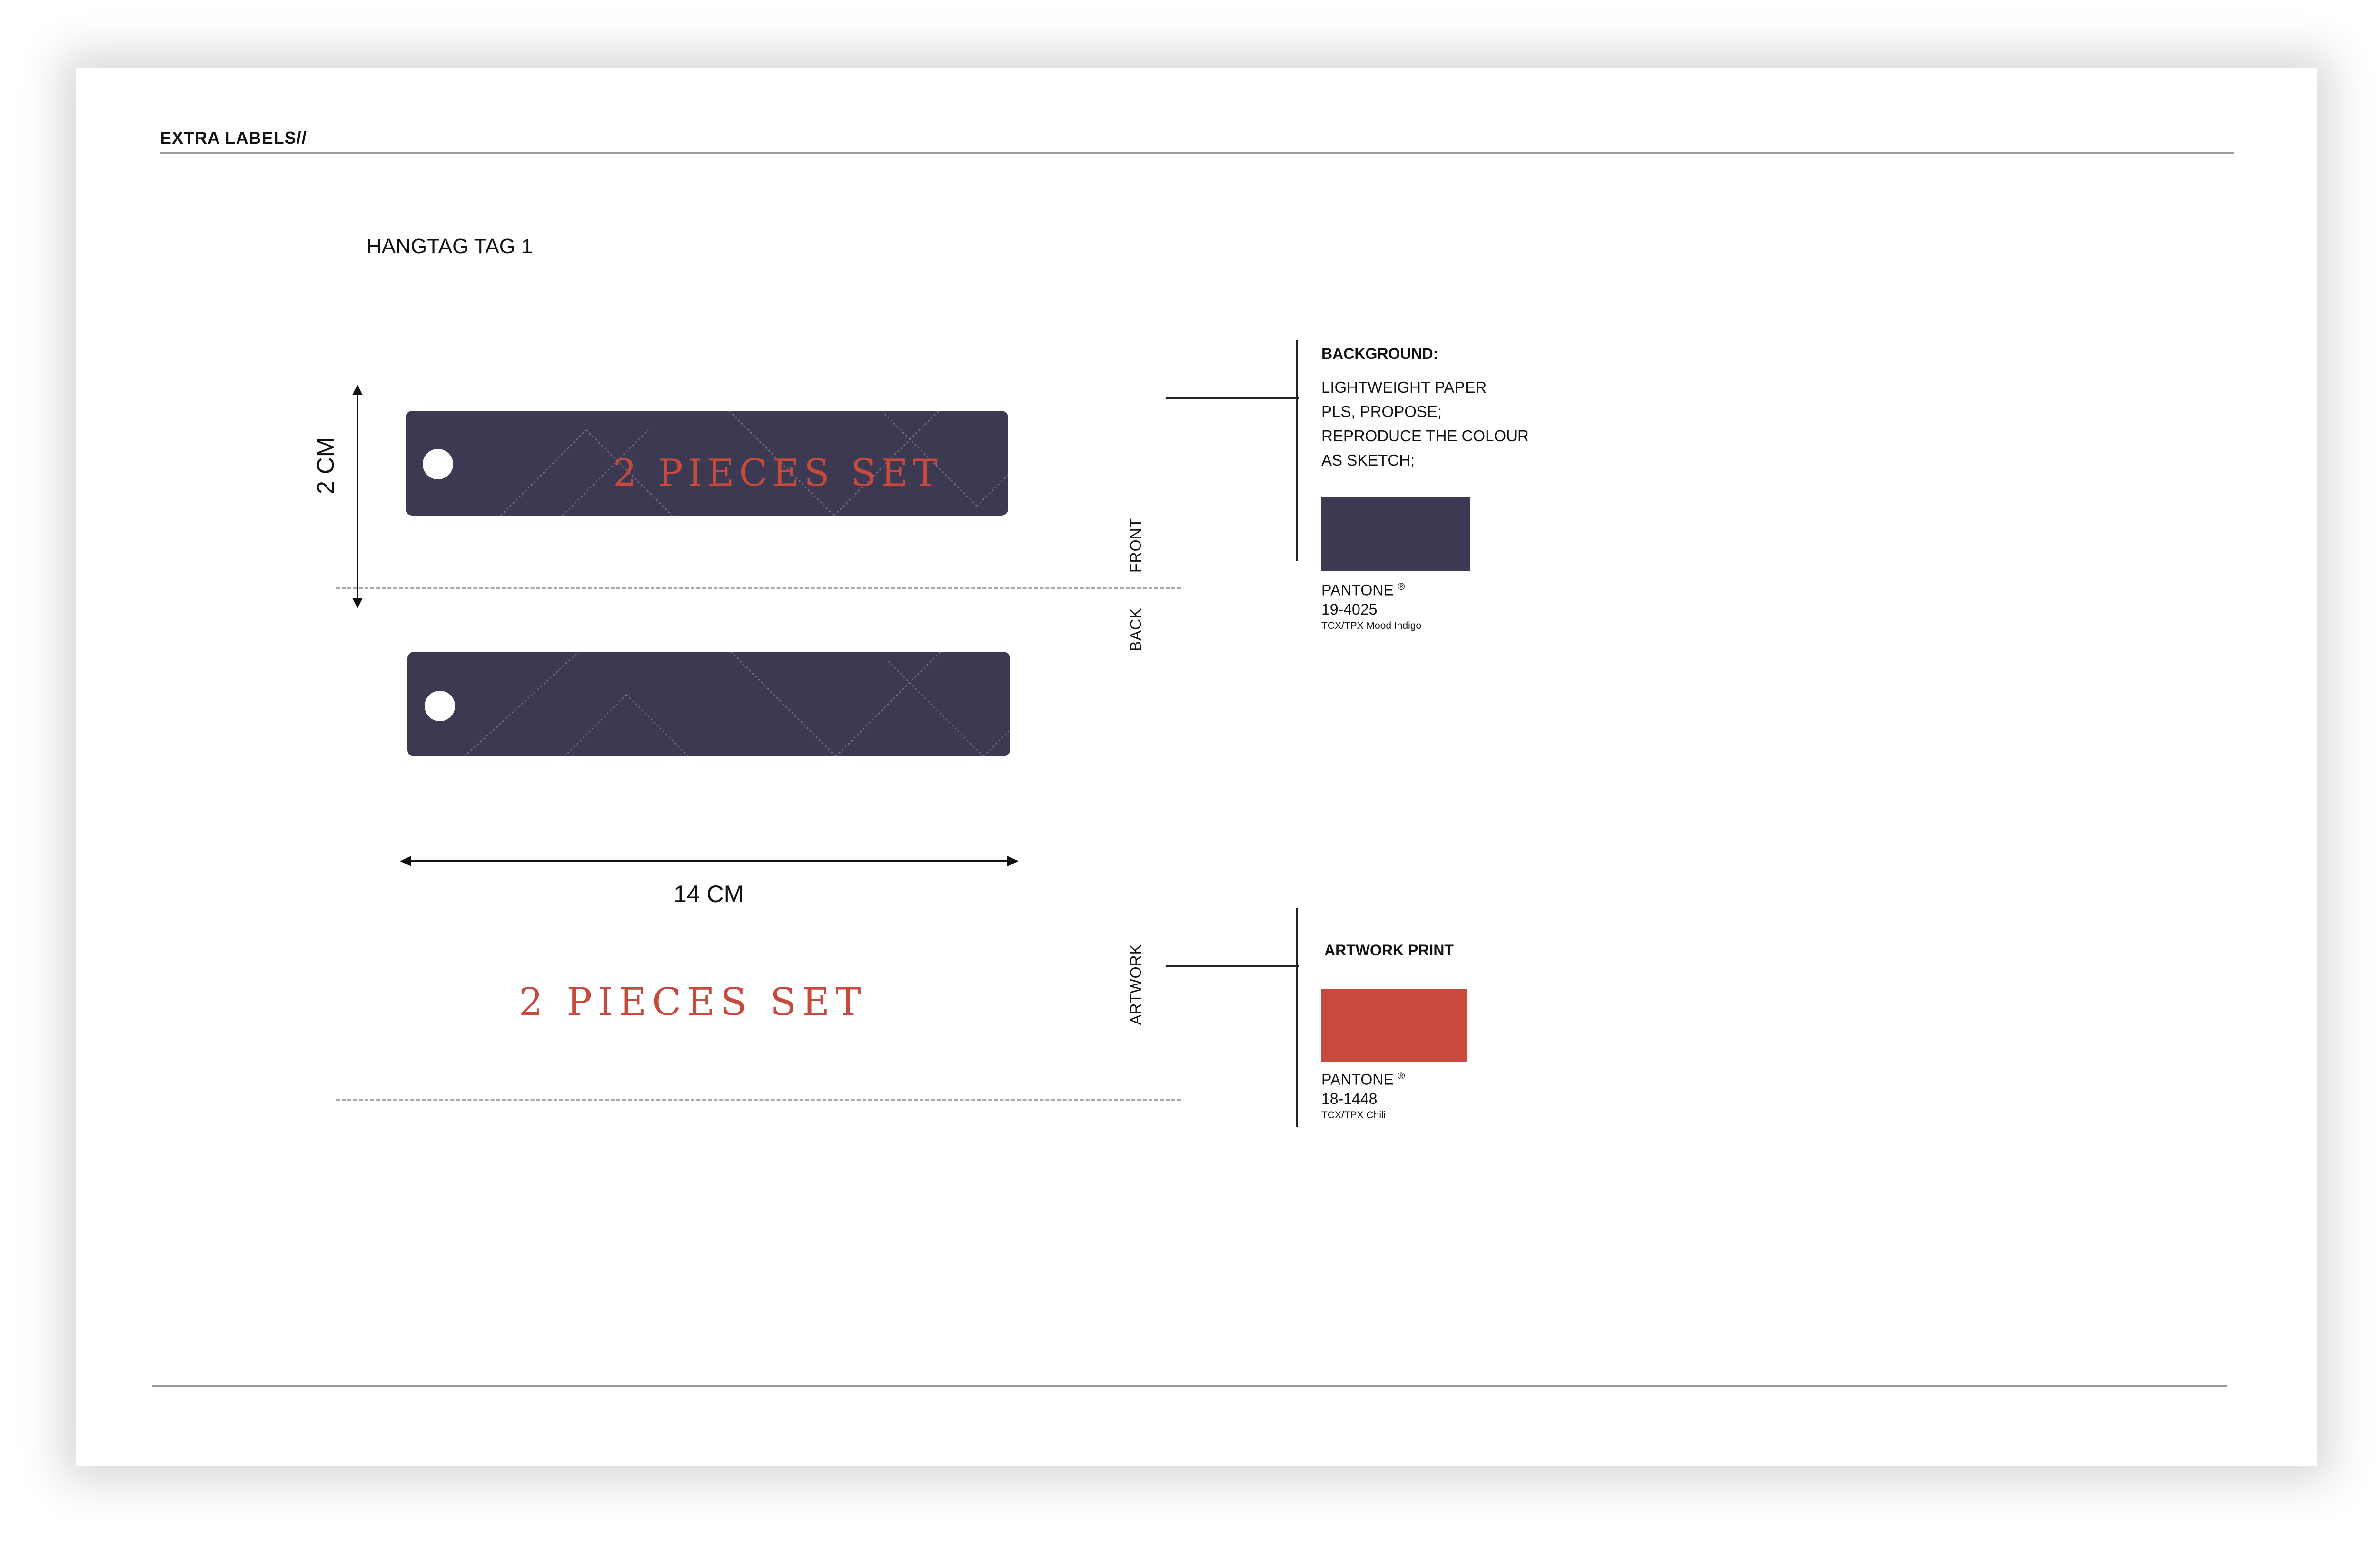 The width and height of the screenshot is (2380, 1550). Describe the element at coordinates (1389, 950) in the screenshot. I see `artwork-heading: ARTWORK PRINT` at that location.